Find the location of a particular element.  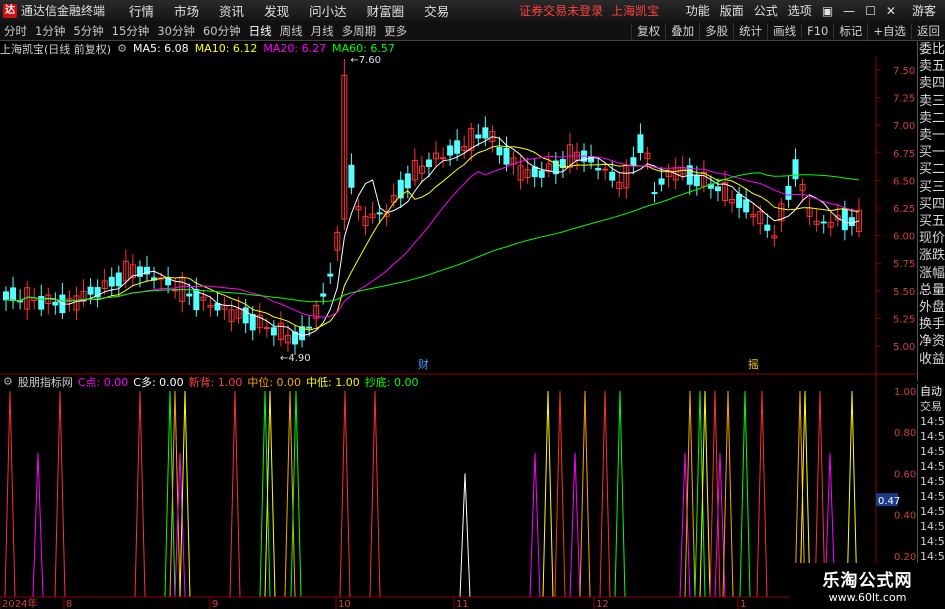

period-more: 更多 is located at coordinates (395, 31).